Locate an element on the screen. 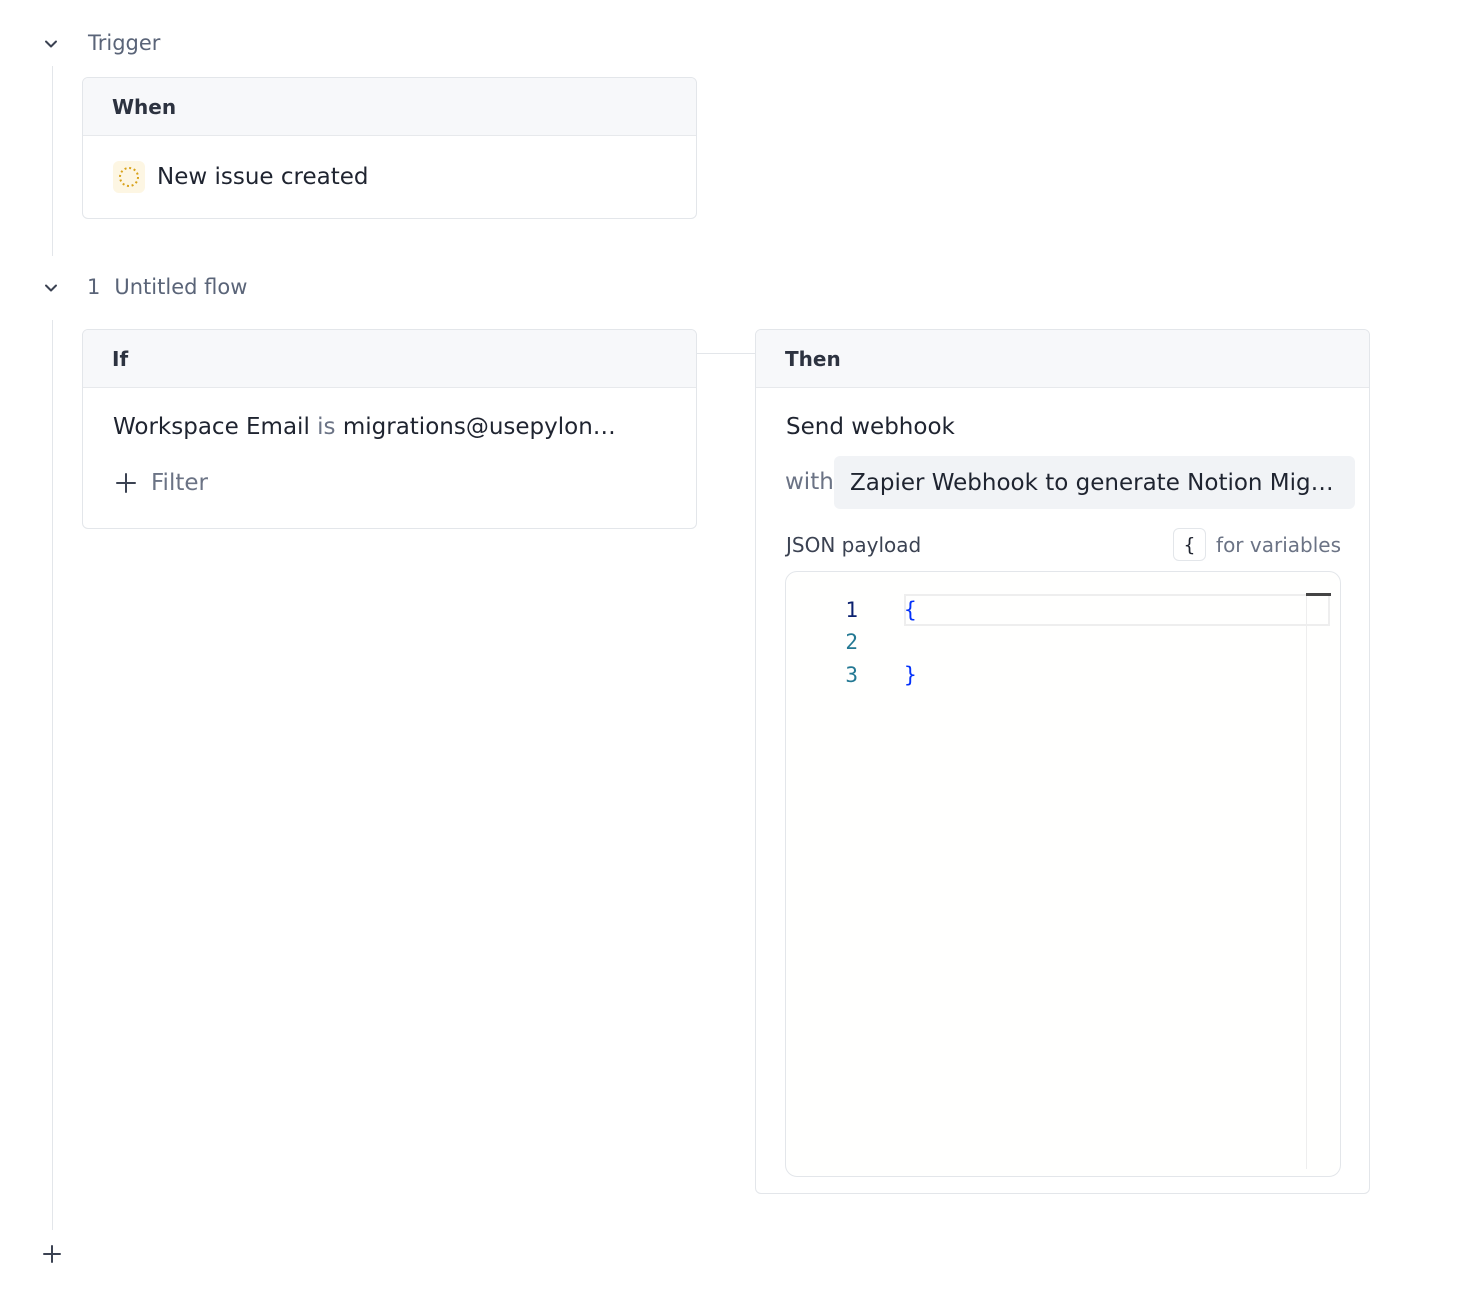 The width and height of the screenshot is (1474, 1310). add-filter-button: Filter is located at coordinates (161, 483).